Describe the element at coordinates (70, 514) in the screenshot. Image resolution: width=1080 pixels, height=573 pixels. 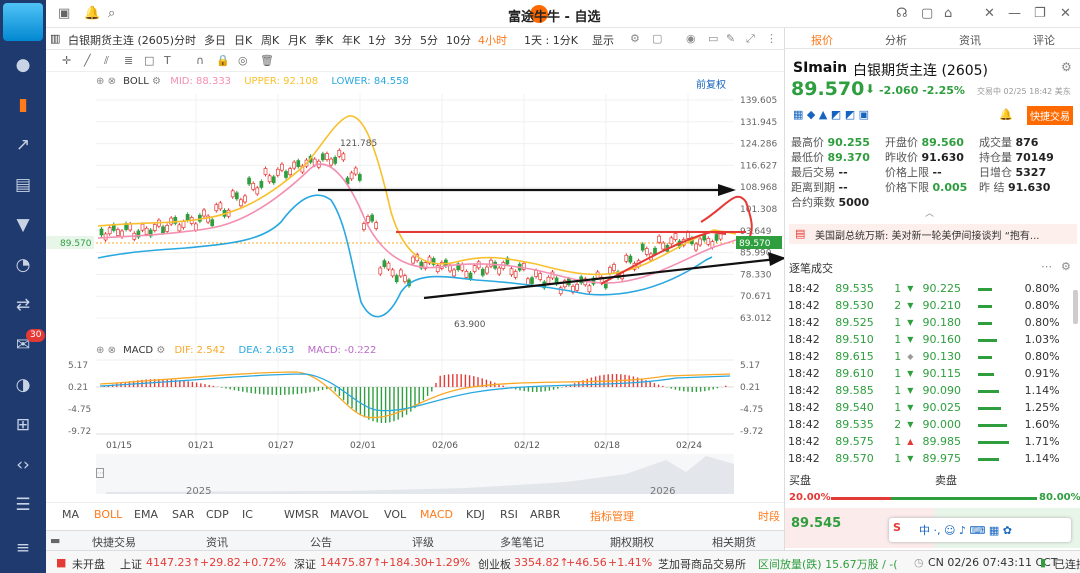
I see `tab-ma: MA` at that location.